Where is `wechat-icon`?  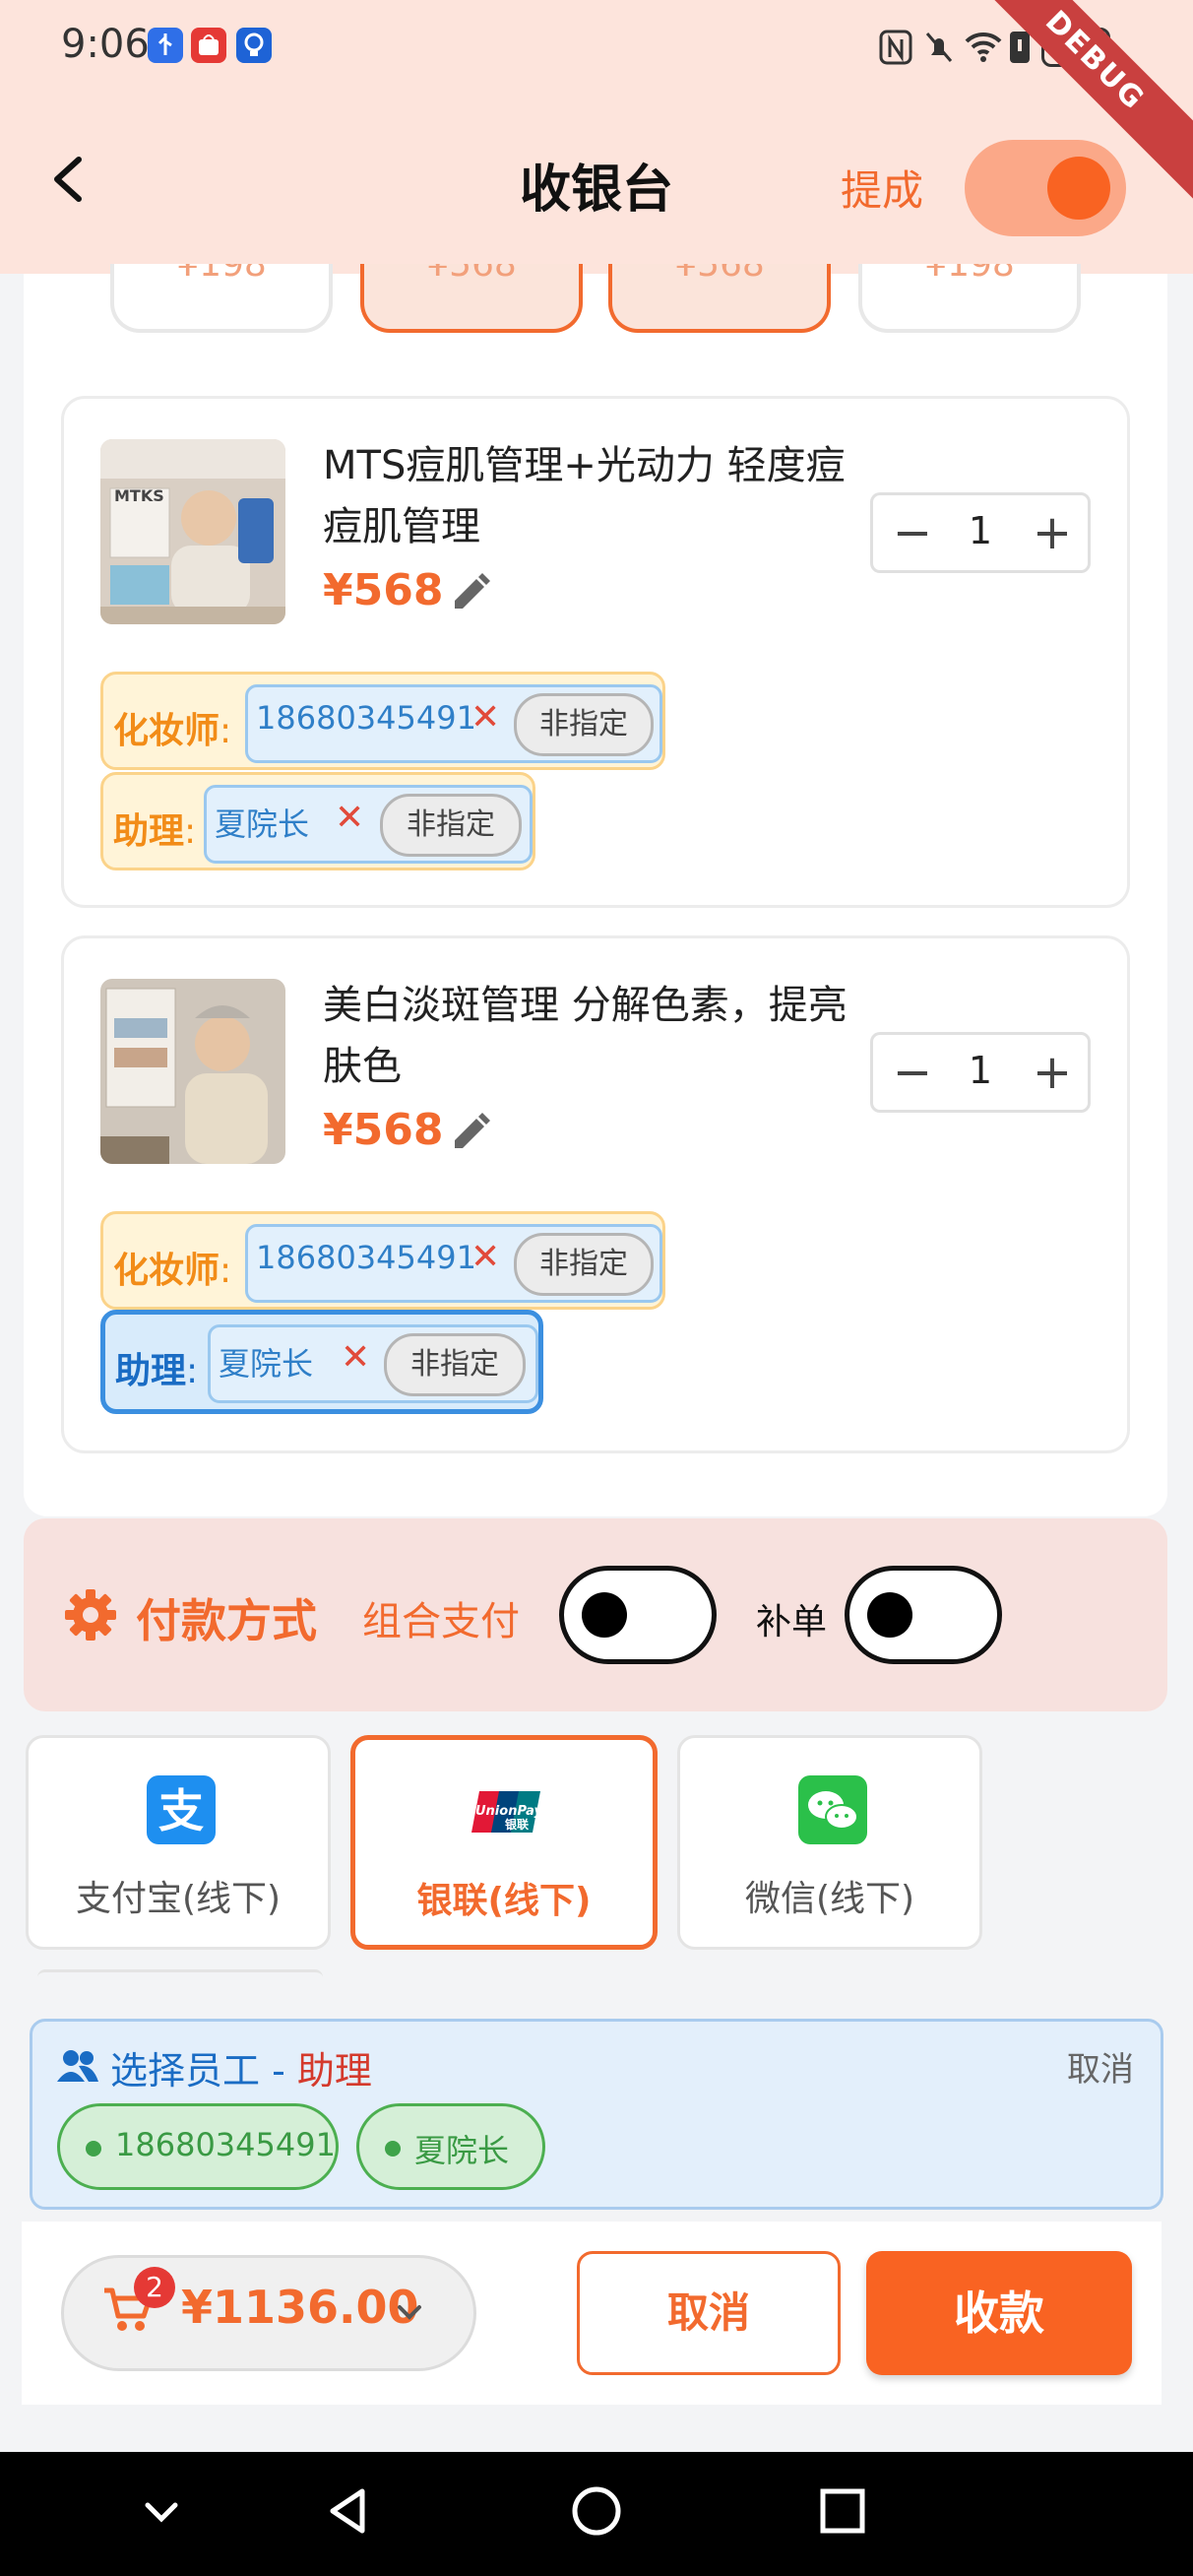
wechat-icon is located at coordinates (832, 1809).